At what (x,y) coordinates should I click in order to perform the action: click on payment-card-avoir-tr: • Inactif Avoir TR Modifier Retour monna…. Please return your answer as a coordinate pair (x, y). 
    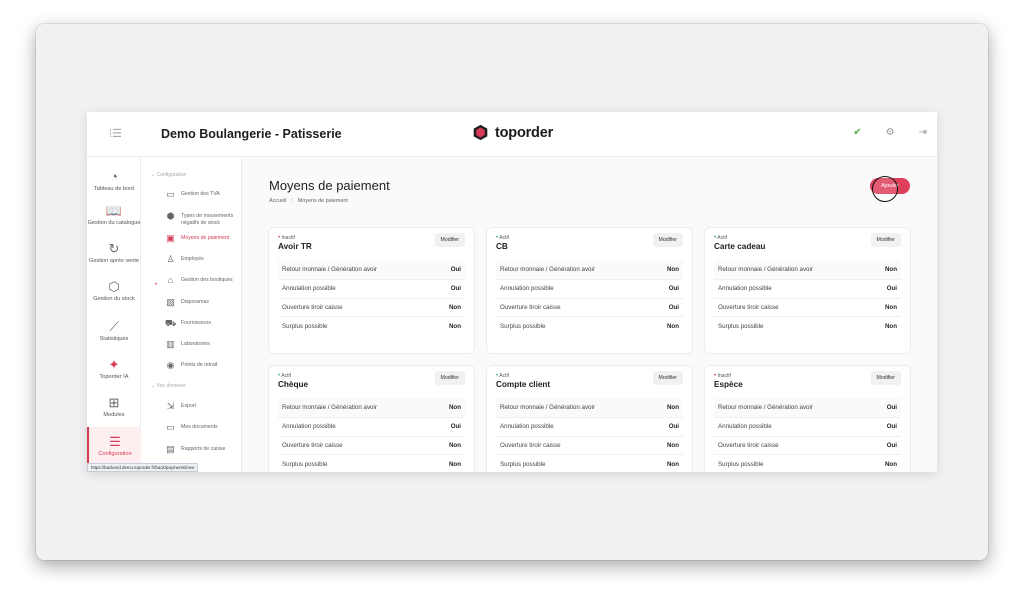
    Looking at the image, I should click on (371, 290).